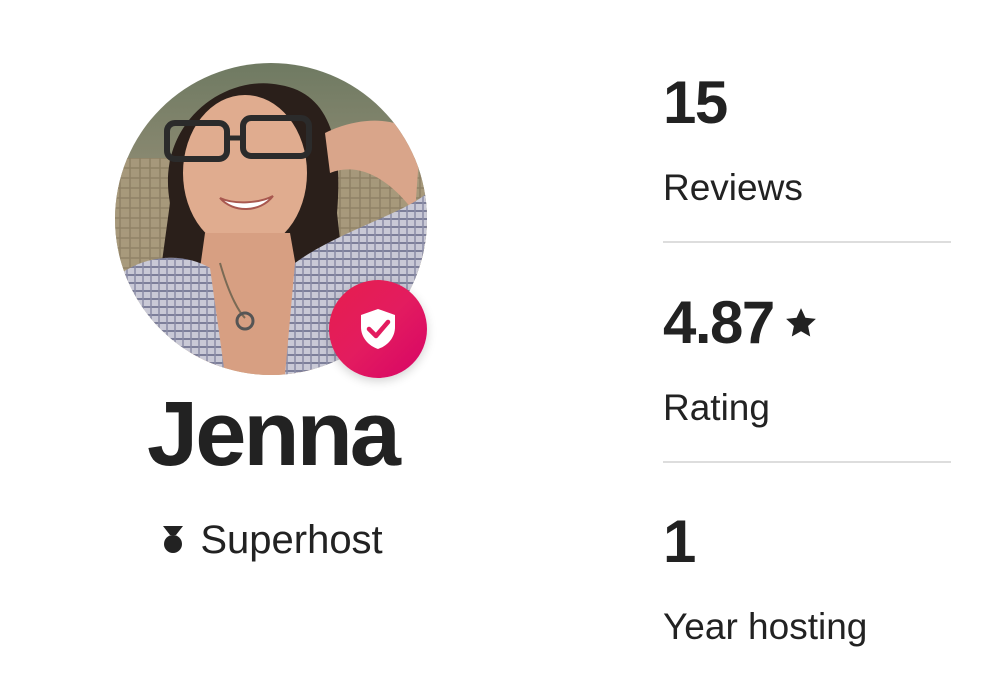 The height and width of the screenshot is (685, 995). I want to click on verified-badge, so click(378, 329).